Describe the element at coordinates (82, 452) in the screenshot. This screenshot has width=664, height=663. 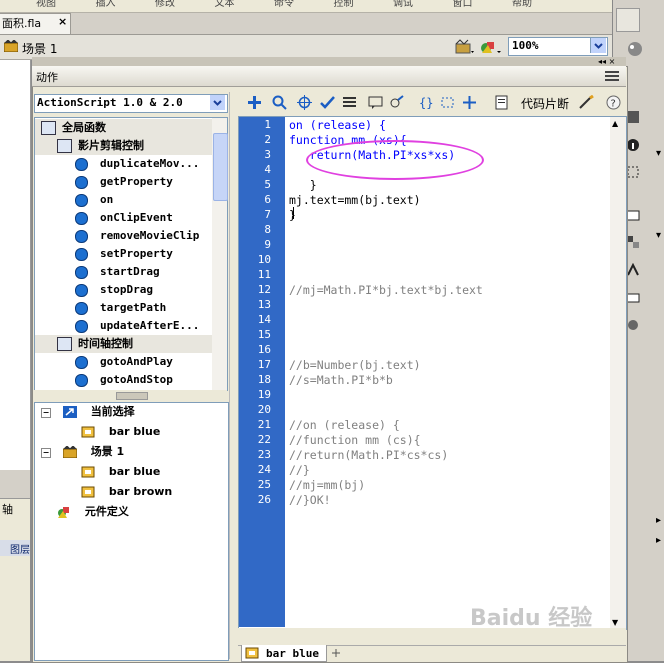
I see `nav-scene: − 场景 1` at that location.